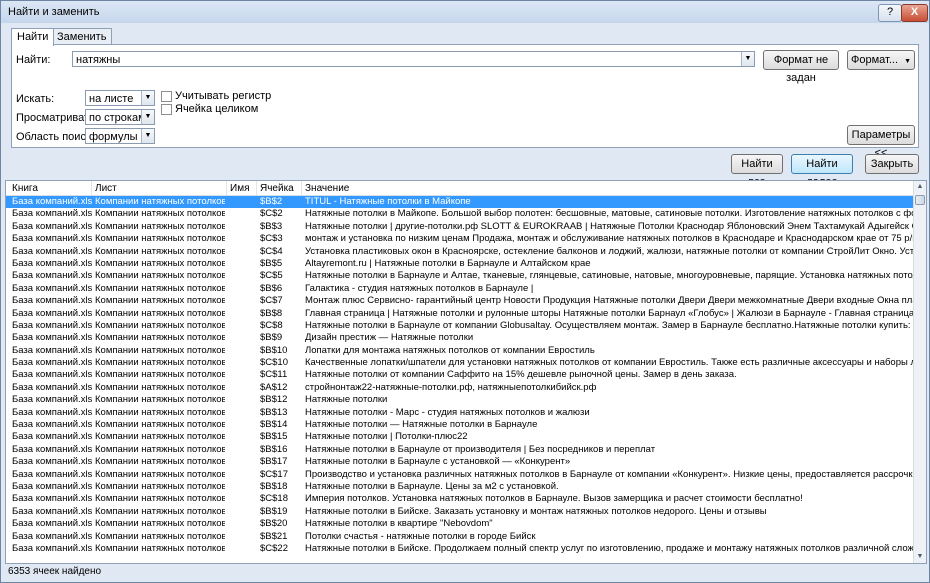 This screenshot has width=930, height=583. Describe the element at coordinates (25, 188) in the screenshot. I see `column-header-book: Книга` at that location.